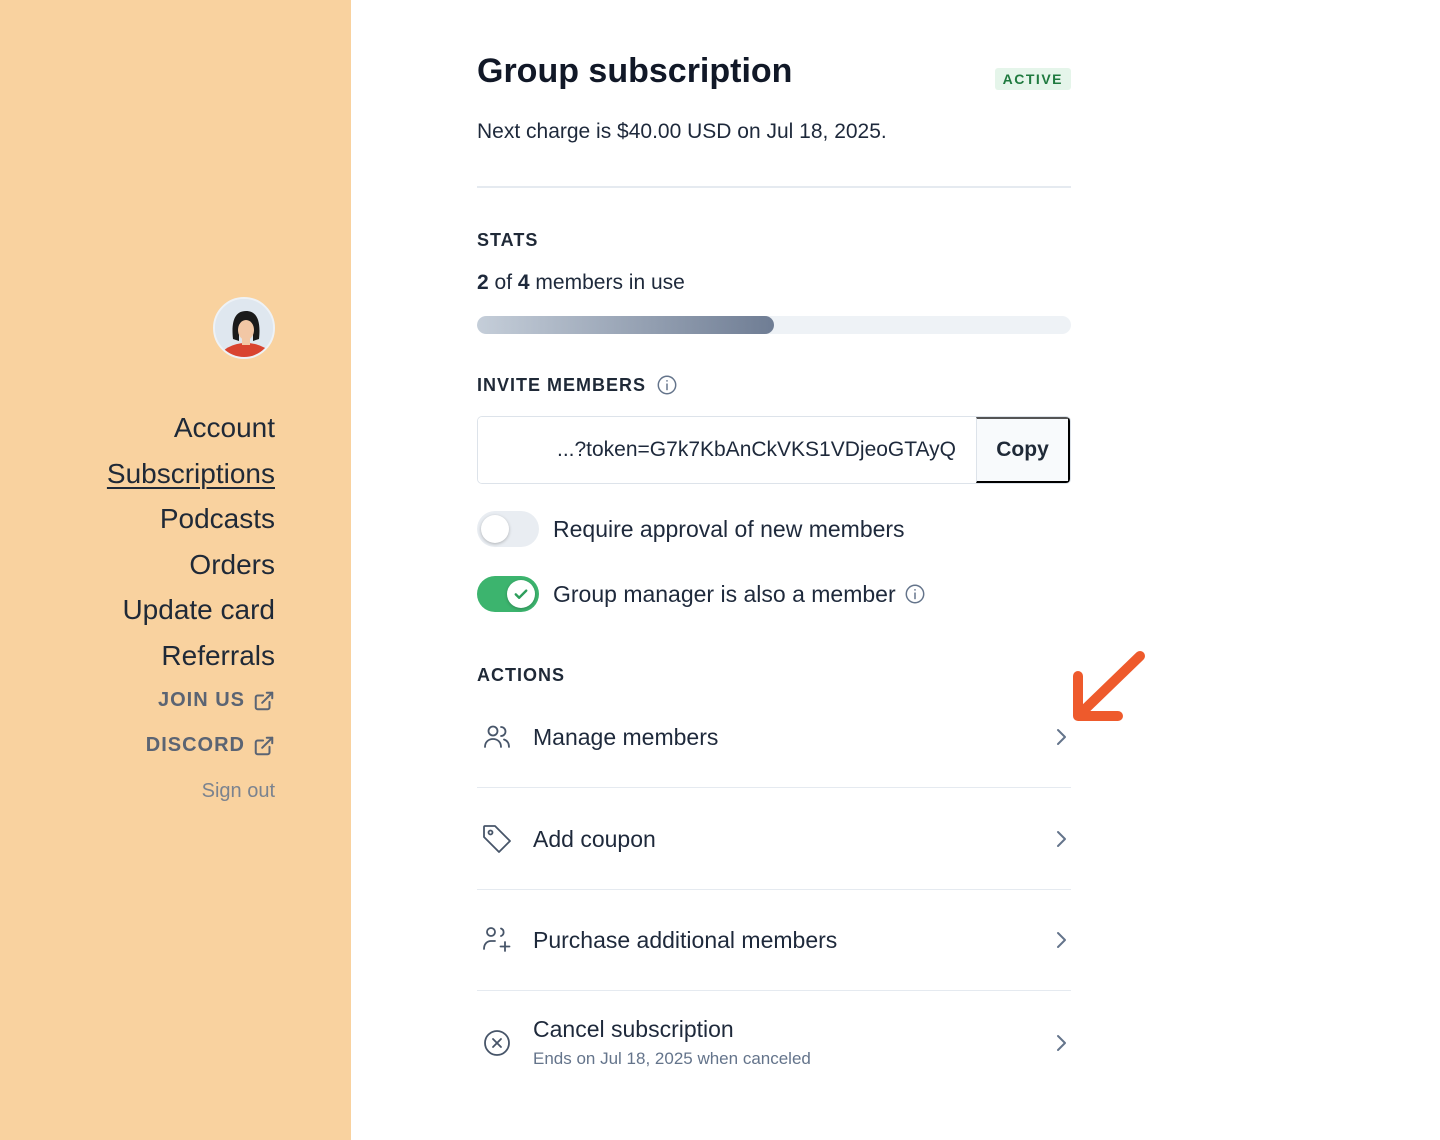  I want to click on tag-icon, so click(497, 839).